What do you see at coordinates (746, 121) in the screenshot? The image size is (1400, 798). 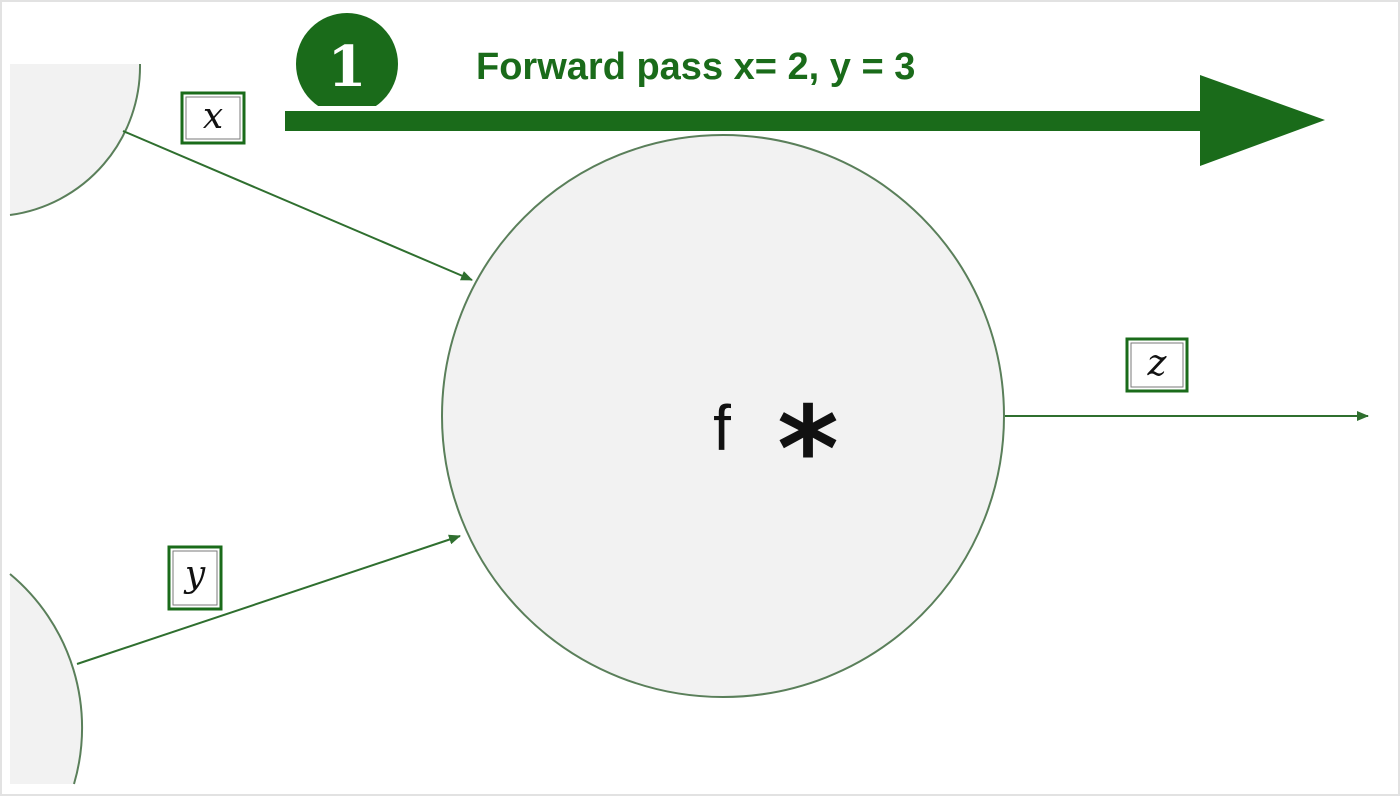 I see `forward-pass-arrow-shaft` at bounding box center [746, 121].